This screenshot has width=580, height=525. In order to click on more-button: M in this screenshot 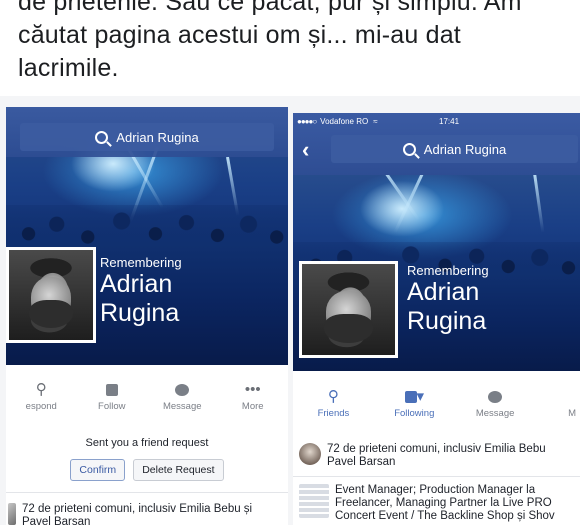, I will do `click(556, 402)`.